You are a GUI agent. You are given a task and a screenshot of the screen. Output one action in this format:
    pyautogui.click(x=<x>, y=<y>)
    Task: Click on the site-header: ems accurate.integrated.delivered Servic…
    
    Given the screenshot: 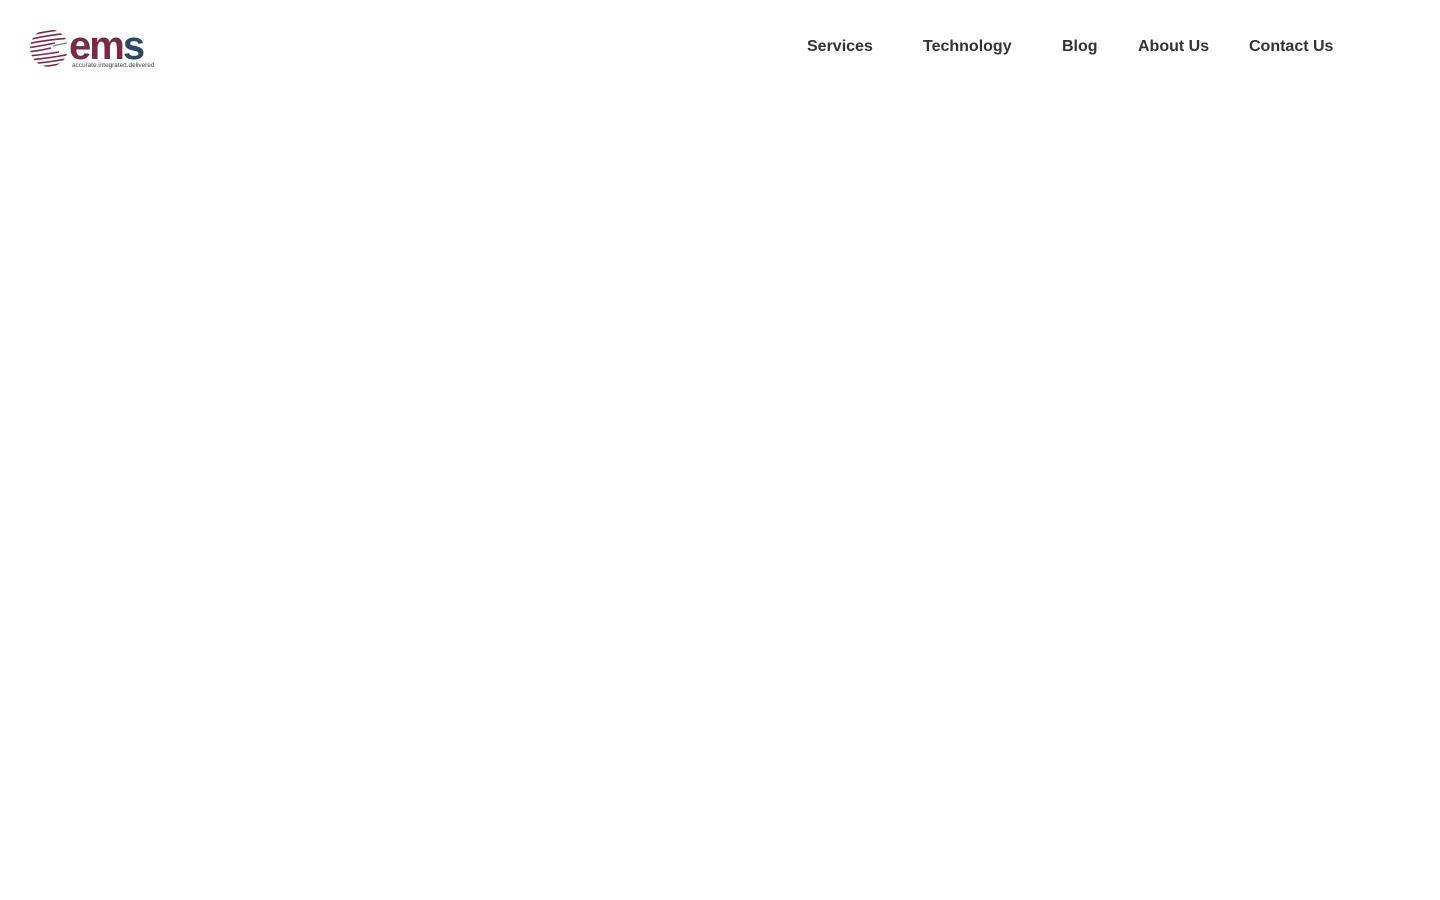 What is the action you would take?
    pyautogui.click(x=720, y=47)
    